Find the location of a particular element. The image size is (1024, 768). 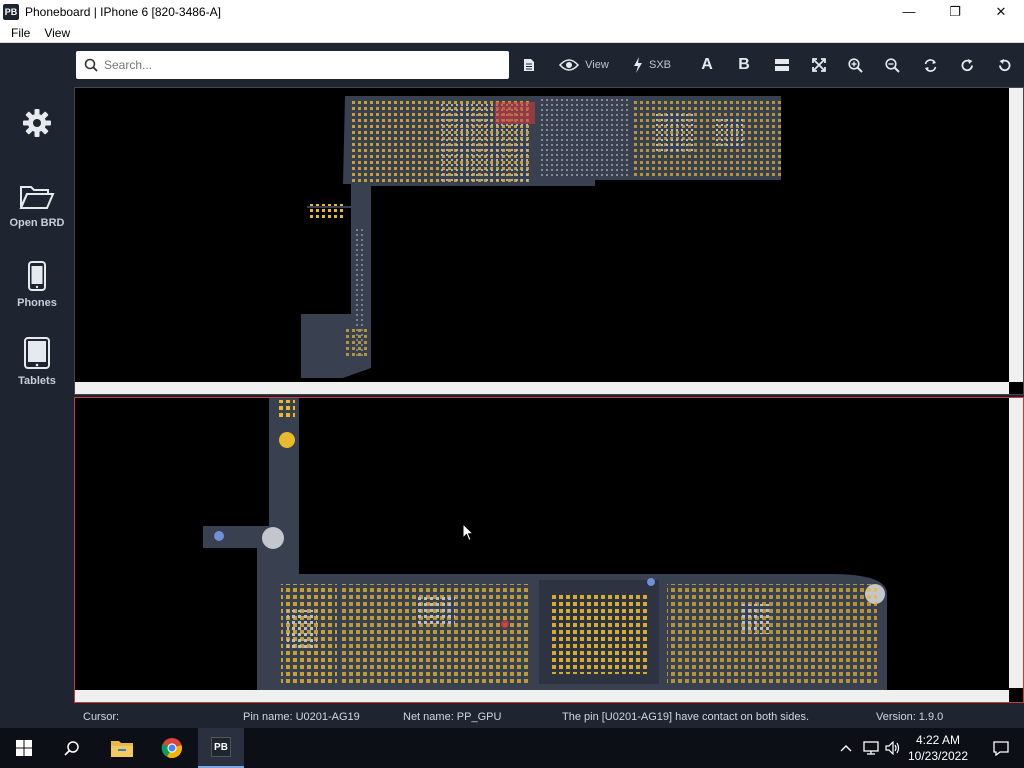

close-icon: ✕ is located at coordinates (1001, 11).